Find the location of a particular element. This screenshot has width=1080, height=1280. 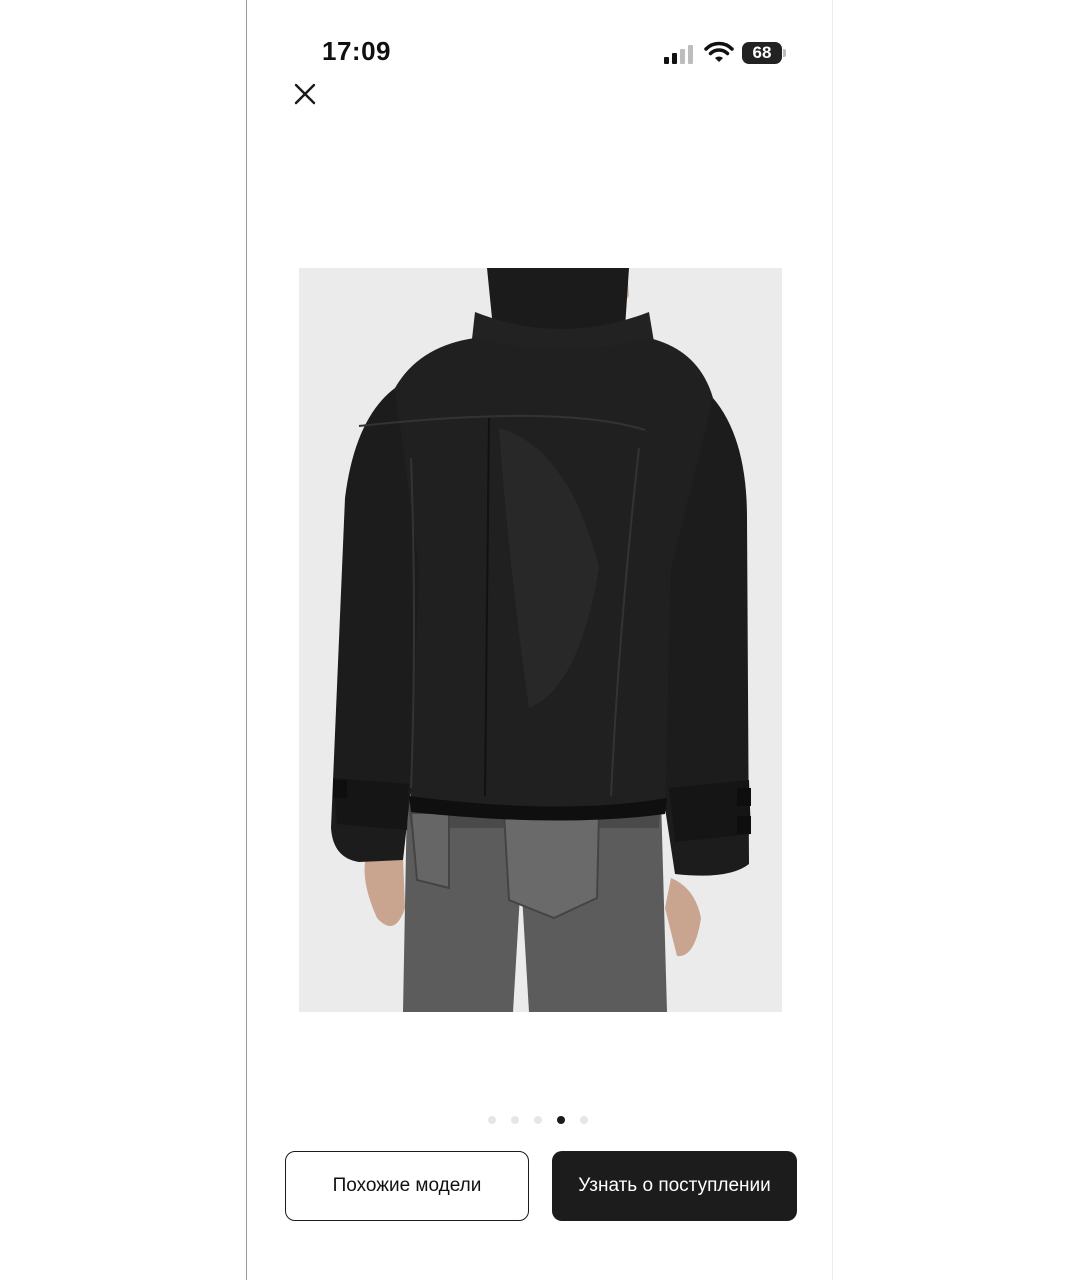

status-icons: 68 is located at coordinates (727, 54).